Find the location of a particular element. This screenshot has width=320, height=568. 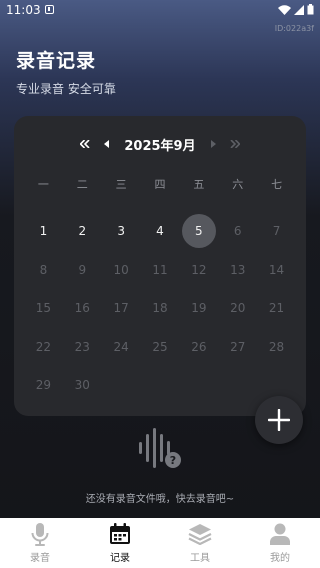

layers-icon is located at coordinates (200, 534).